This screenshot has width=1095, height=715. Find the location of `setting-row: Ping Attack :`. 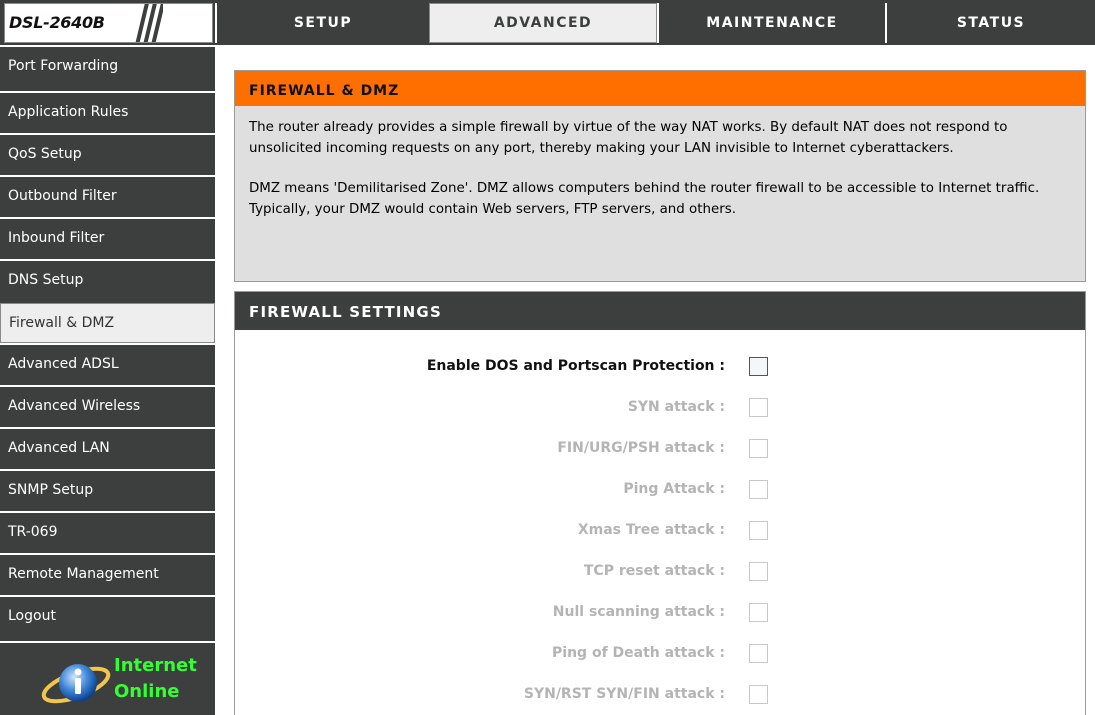

setting-row: Ping Attack : is located at coordinates (661, 490).